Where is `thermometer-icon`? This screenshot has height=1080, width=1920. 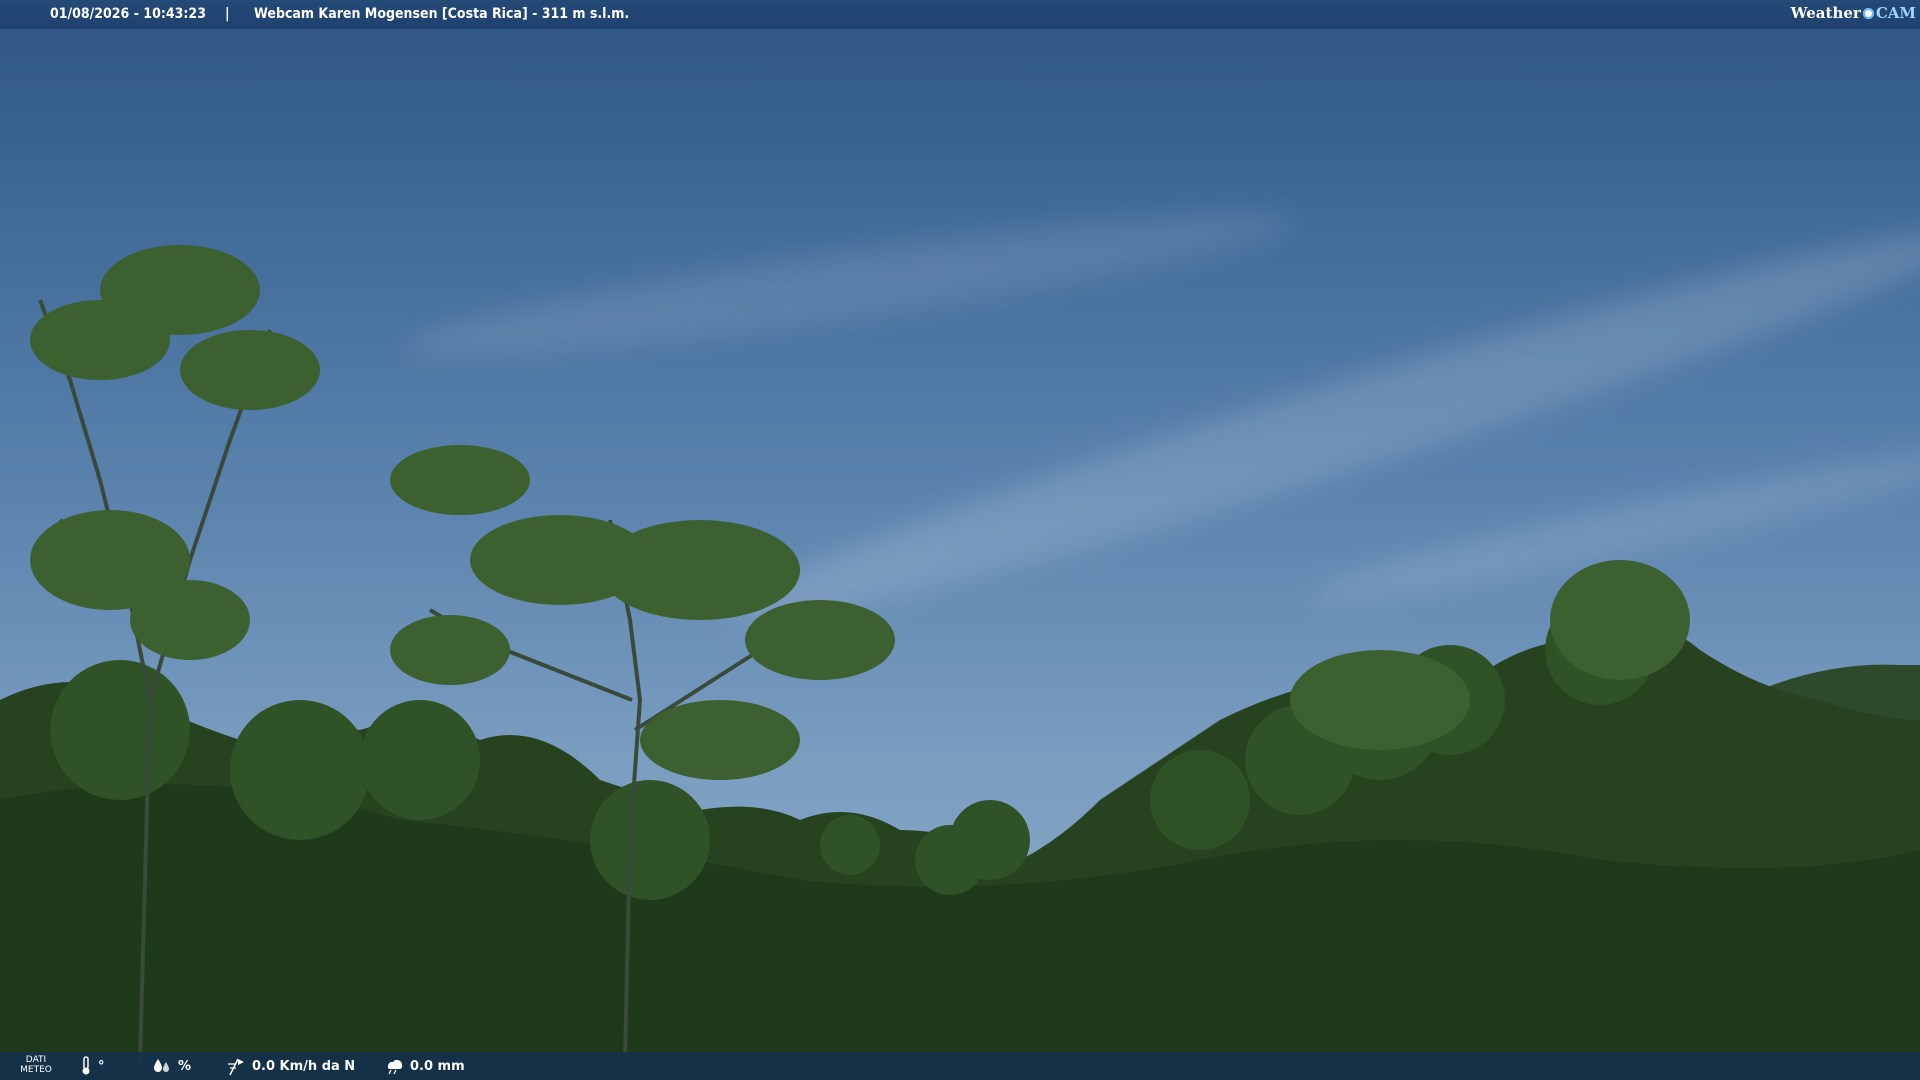
thermometer-icon is located at coordinates (86, 1066).